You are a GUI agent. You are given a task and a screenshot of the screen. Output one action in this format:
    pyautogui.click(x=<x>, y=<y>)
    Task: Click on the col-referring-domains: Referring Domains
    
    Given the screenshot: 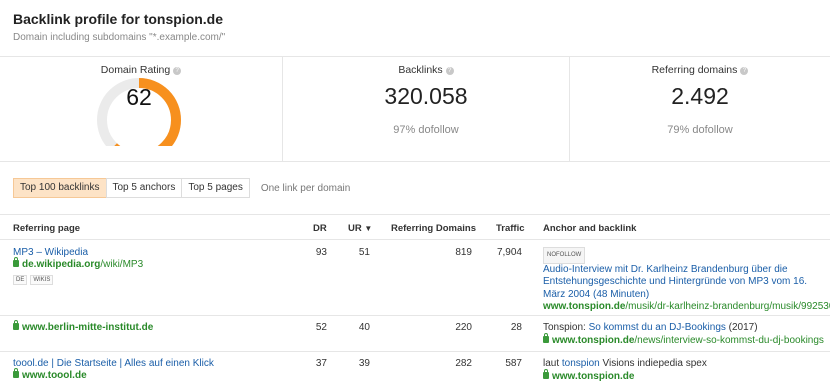 What is the action you would take?
    pyautogui.click(x=433, y=228)
    